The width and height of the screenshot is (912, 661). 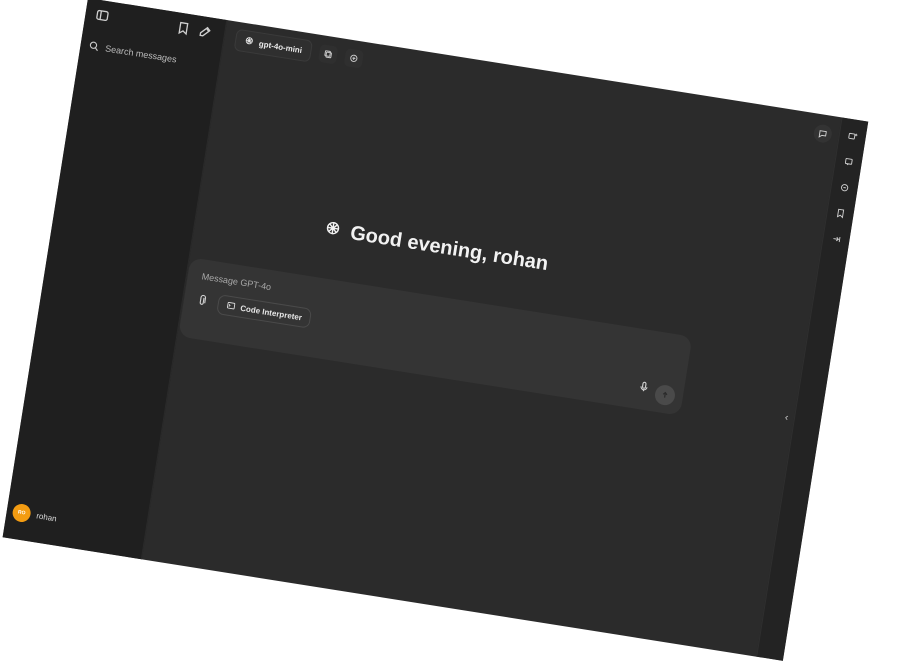 What do you see at coordinates (788, 419) in the screenshot?
I see `collapse-handle: ‹` at bounding box center [788, 419].